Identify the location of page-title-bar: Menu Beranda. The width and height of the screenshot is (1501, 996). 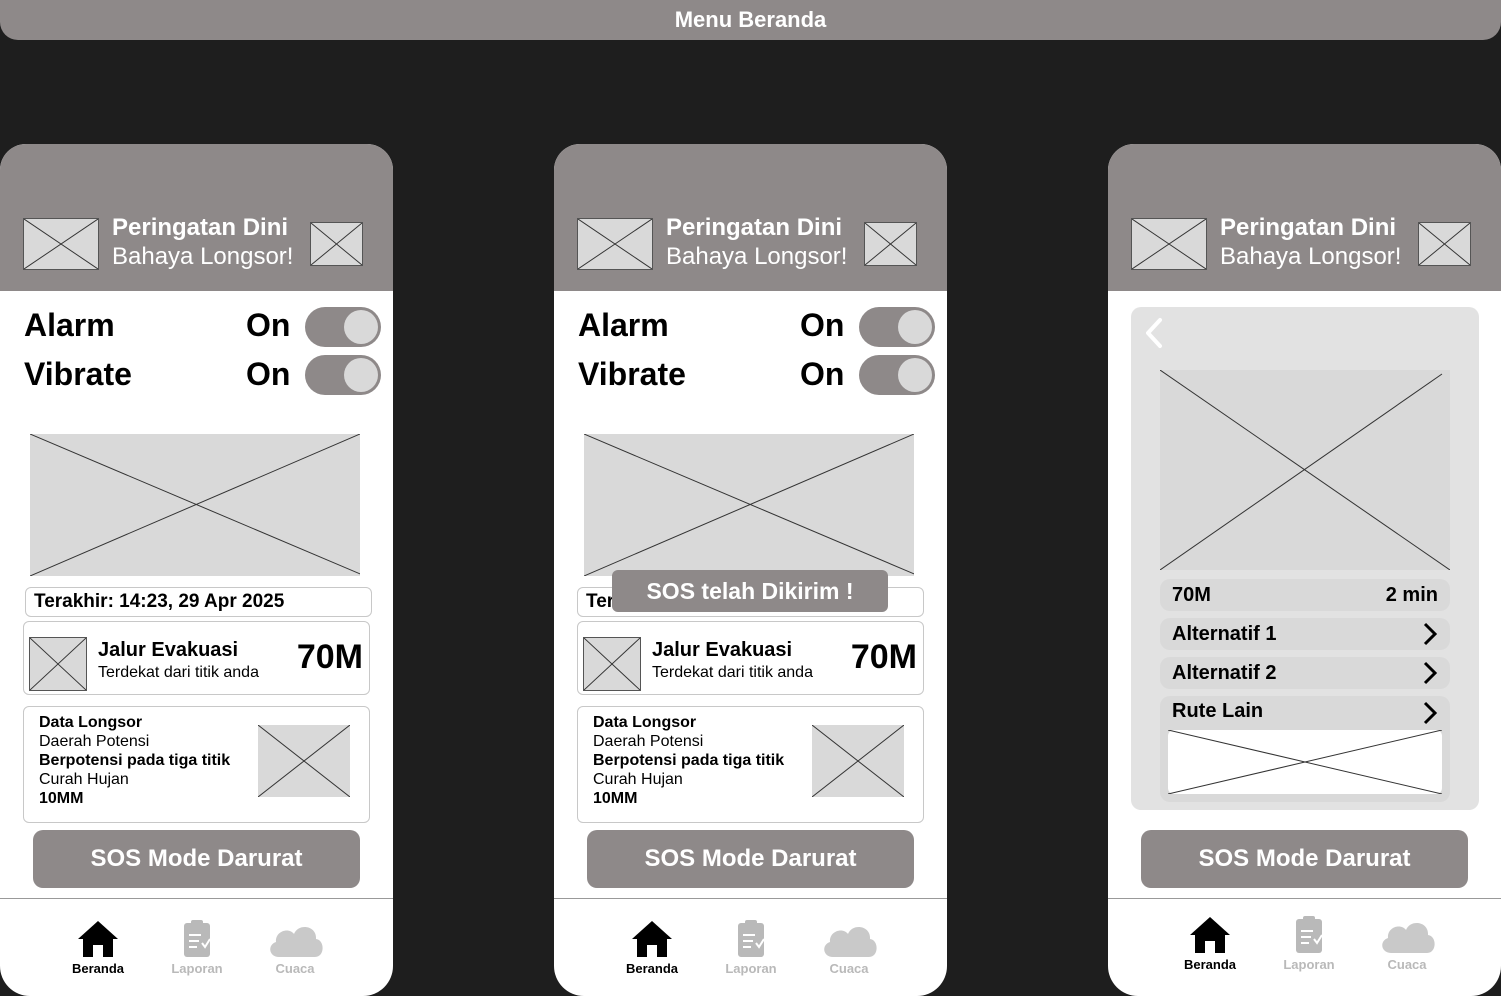
(750, 20).